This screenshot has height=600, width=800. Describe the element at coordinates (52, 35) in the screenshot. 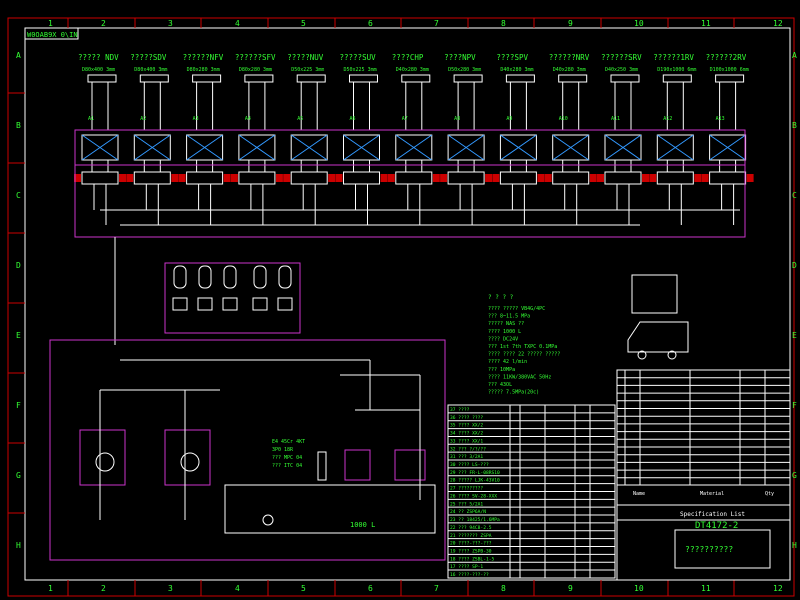

I see `corner-label: W0OAB9X 0\IN` at that location.